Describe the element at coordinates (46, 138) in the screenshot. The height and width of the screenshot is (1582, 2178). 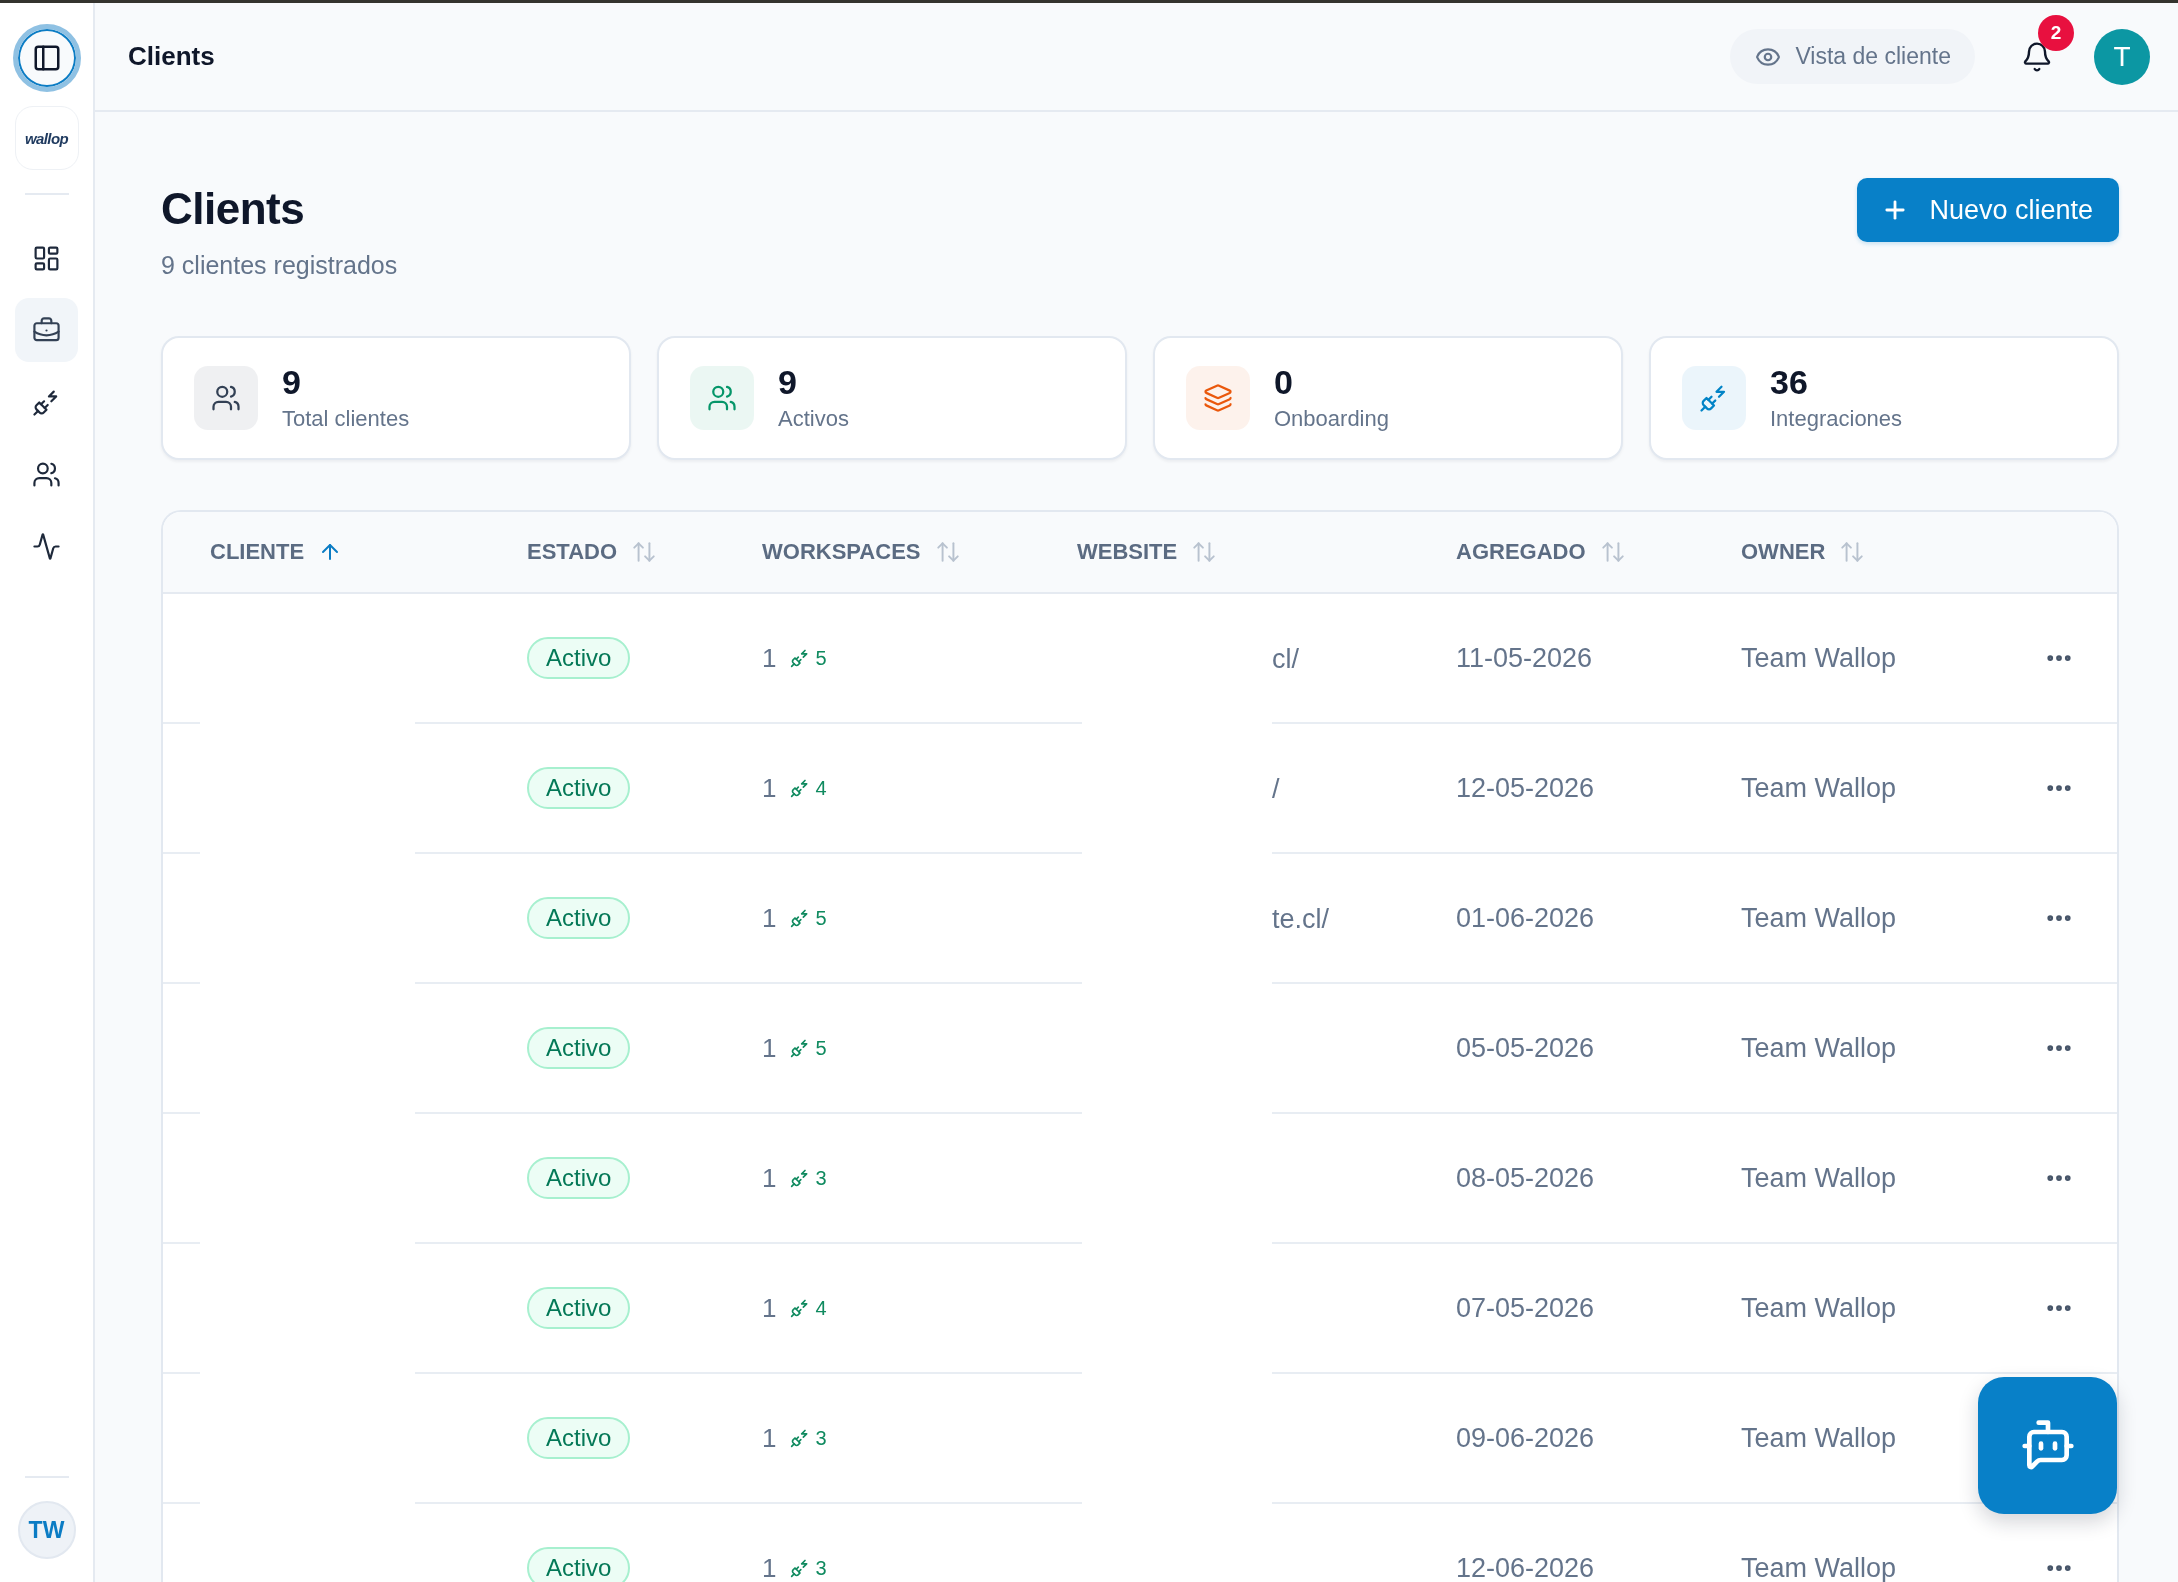
I see `logo: wallop` at that location.